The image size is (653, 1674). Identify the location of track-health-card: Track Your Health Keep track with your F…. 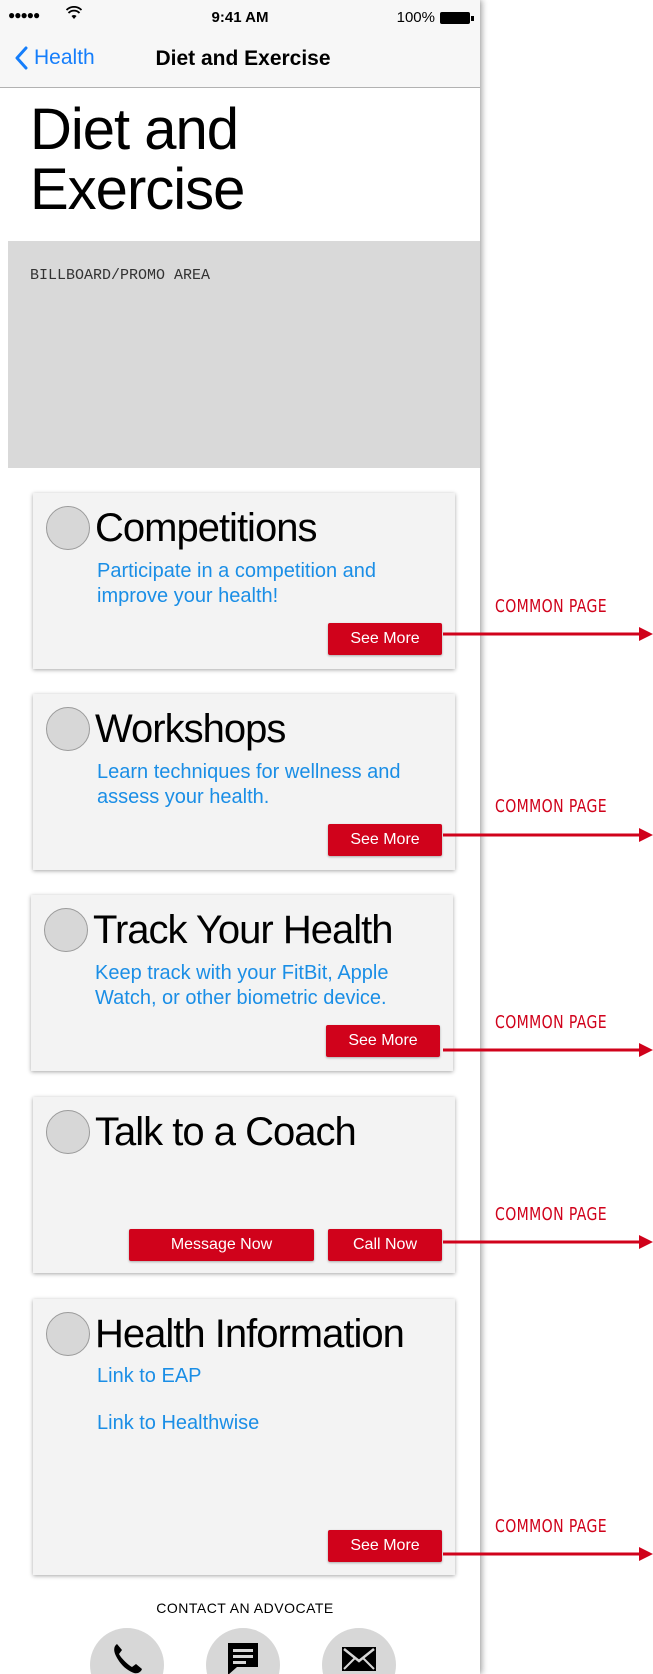
(242, 983).